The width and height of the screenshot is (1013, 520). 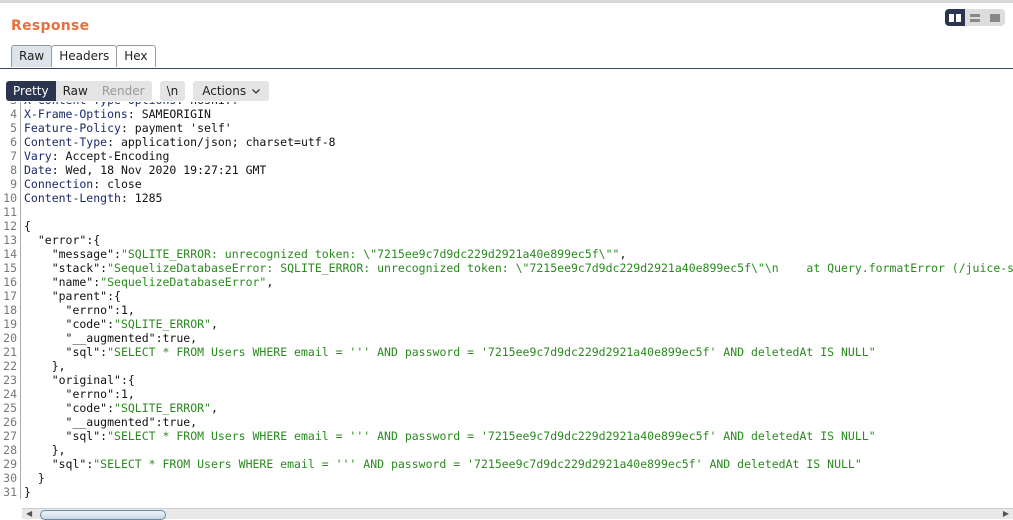 I want to click on tab-headers: Headers, so click(x=84, y=56).